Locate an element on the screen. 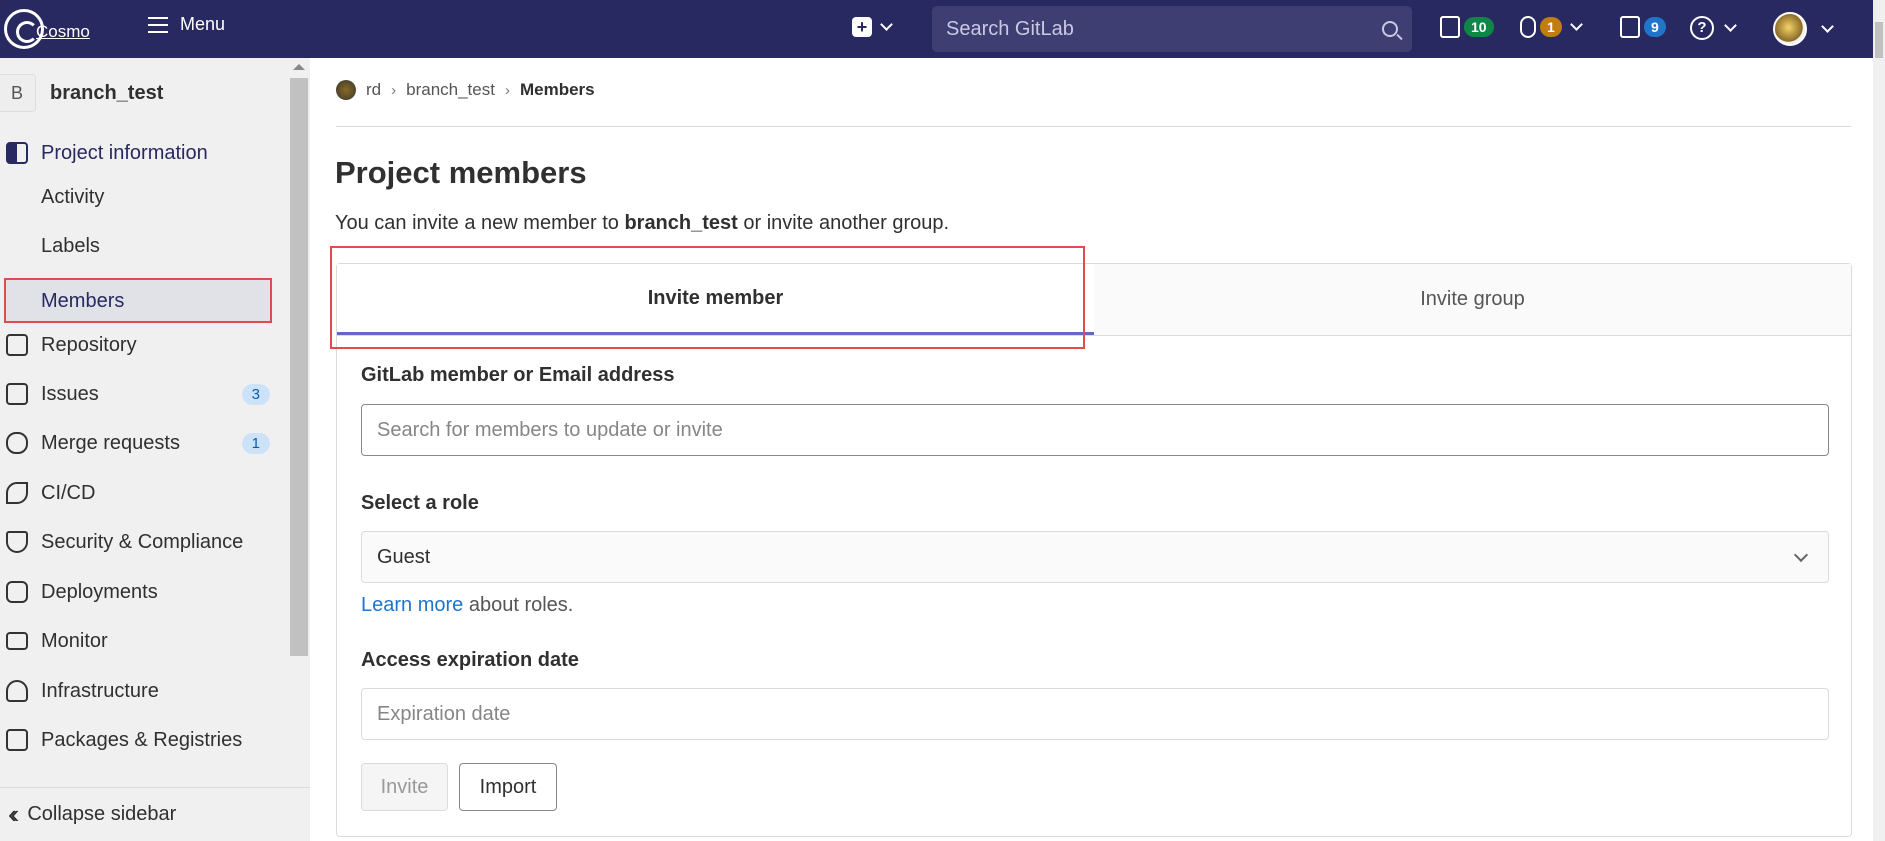  scroll-up-arrow-icon is located at coordinates (299, 67).